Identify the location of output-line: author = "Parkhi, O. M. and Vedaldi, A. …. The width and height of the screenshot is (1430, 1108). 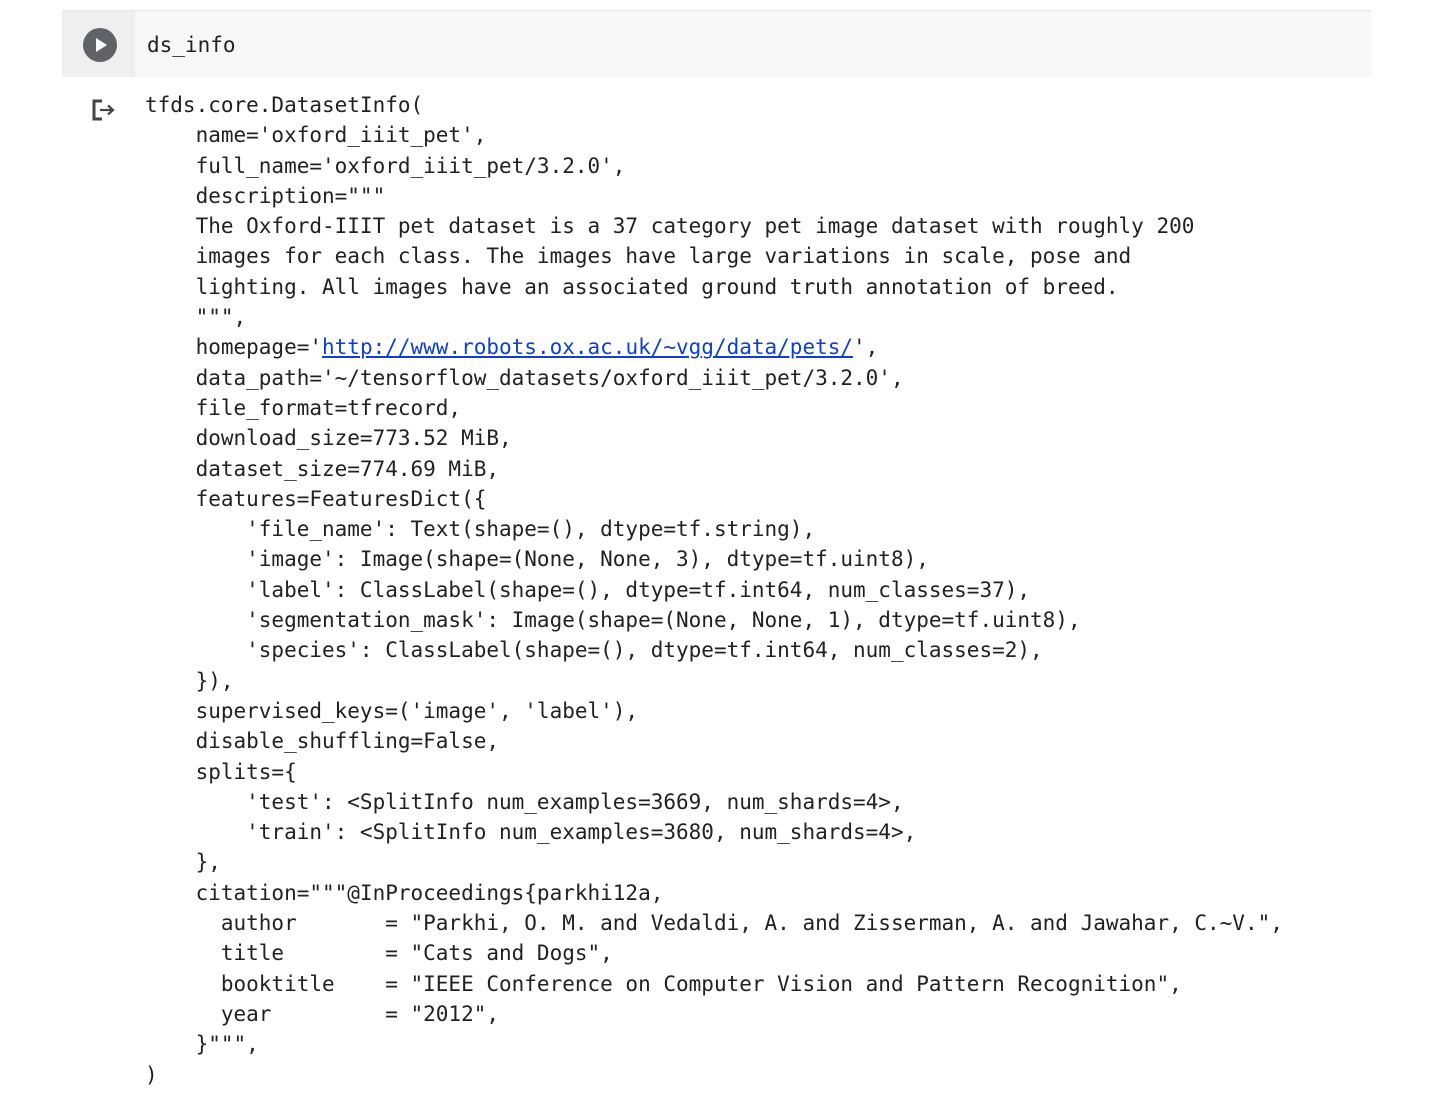
(714, 923).